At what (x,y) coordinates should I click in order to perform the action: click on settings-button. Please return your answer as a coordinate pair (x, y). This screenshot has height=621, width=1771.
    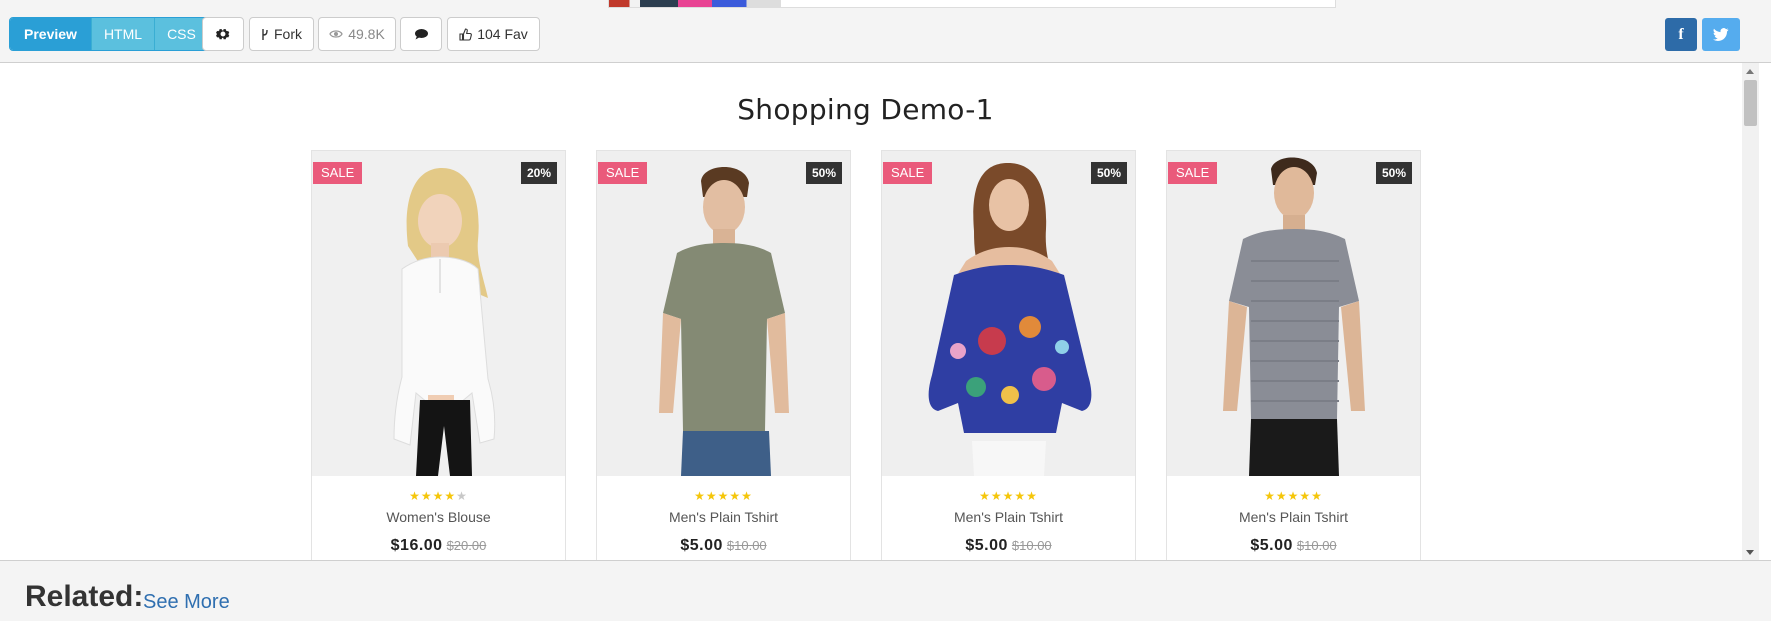
    Looking at the image, I should click on (223, 34).